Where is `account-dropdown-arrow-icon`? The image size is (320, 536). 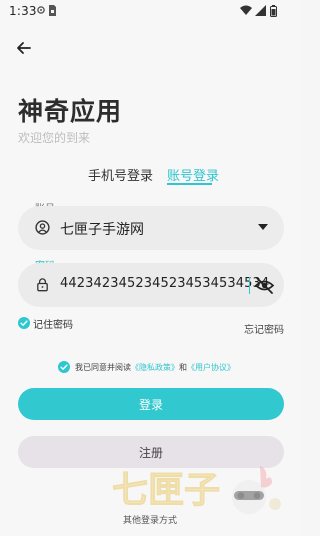 account-dropdown-arrow-icon is located at coordinates (263, 227).